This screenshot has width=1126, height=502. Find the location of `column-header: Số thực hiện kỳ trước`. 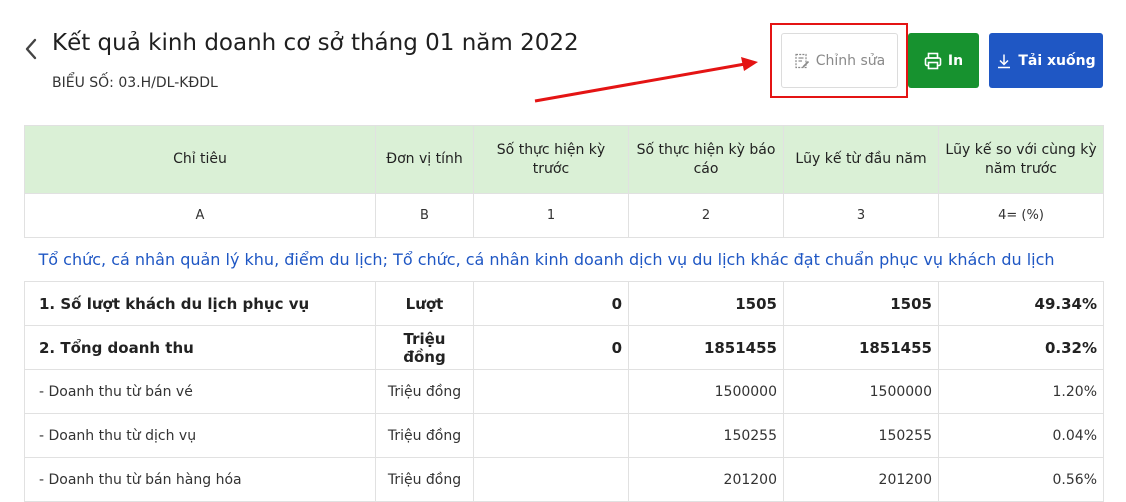

column-header: Số thực hiện kỳ trước is located at coordinates (551, 159).